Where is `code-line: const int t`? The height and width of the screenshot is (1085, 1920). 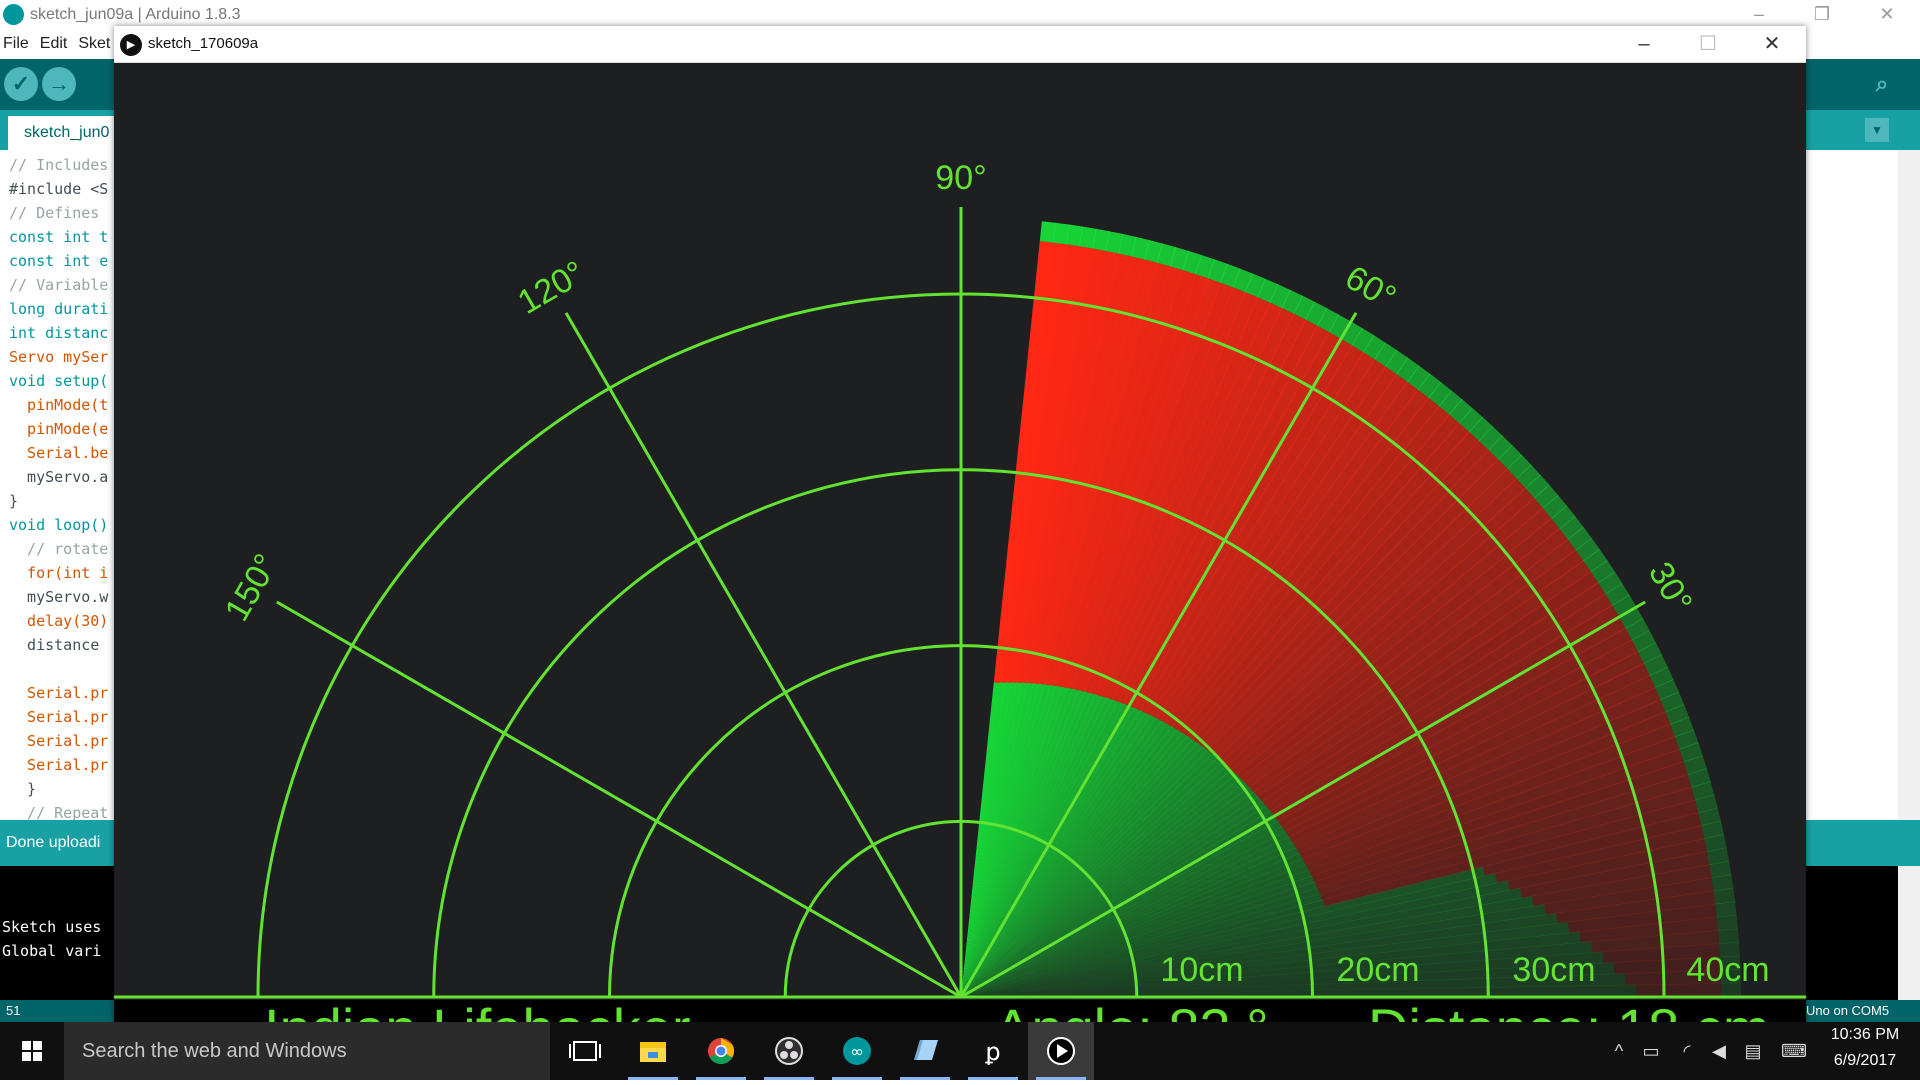
code-line: const int t is located at coordinates (59, 237).